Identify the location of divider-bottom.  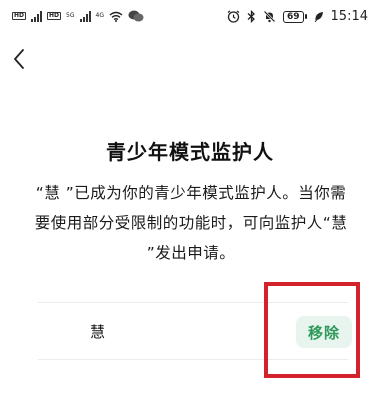
(193, 359).